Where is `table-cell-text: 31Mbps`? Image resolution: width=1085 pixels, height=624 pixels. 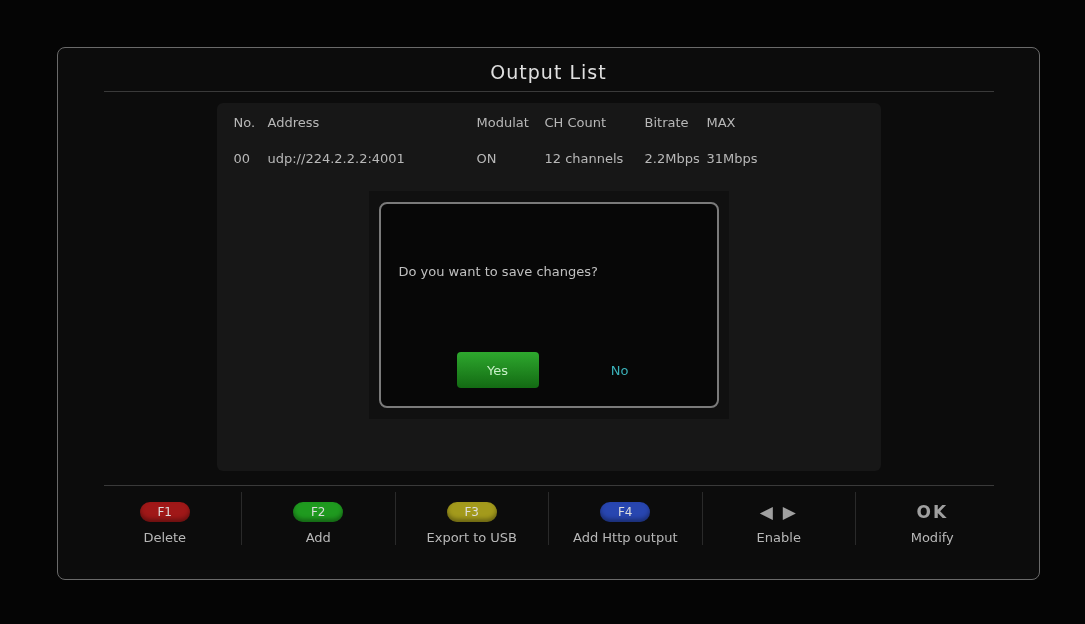
table-cell-text: 31Mbps is located at coordinates (732, 158).